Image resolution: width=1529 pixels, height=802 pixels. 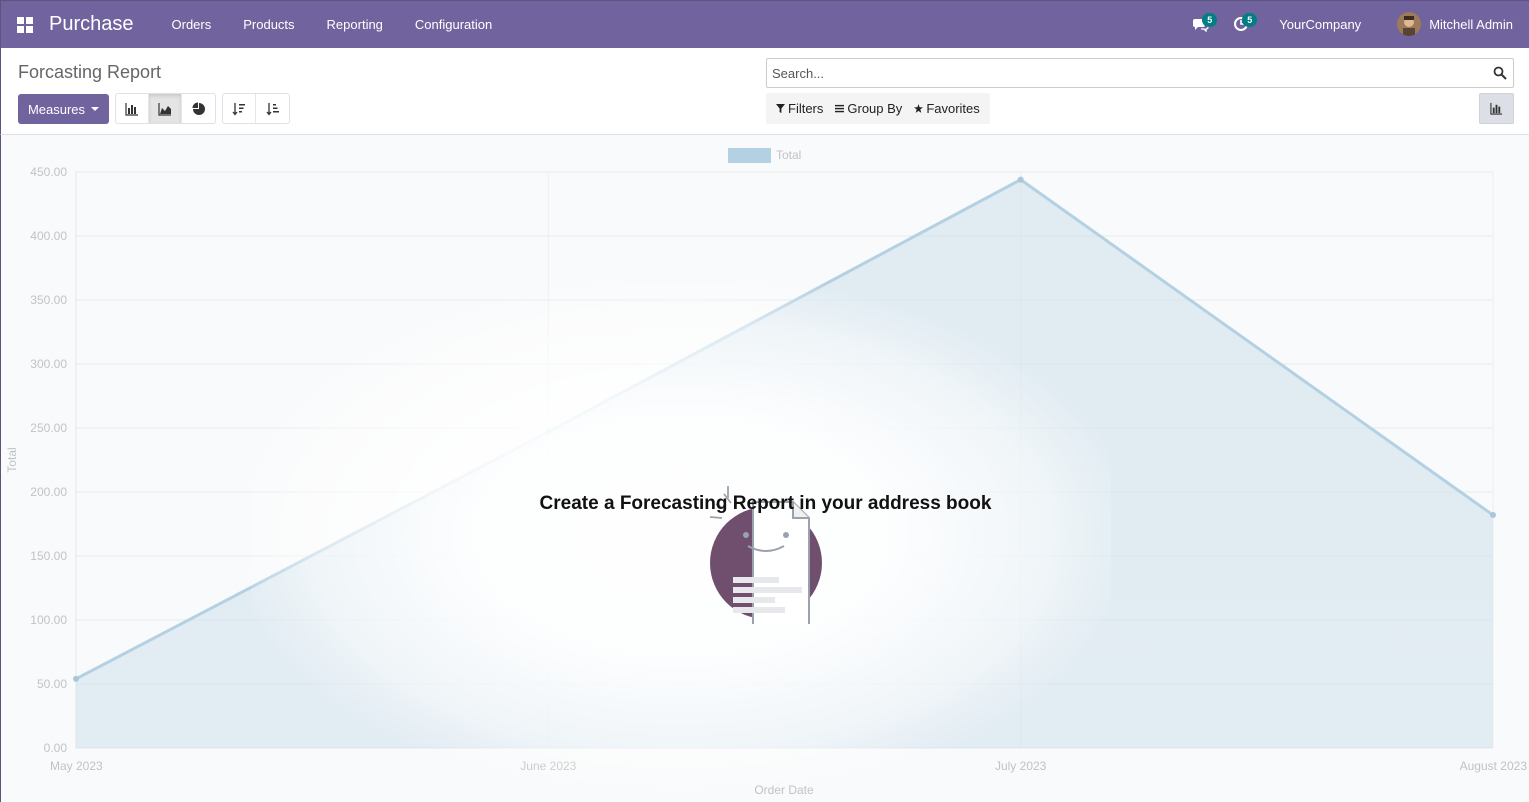 I want to click on y-tick-label: 300.00, so click(x=48, y=364).